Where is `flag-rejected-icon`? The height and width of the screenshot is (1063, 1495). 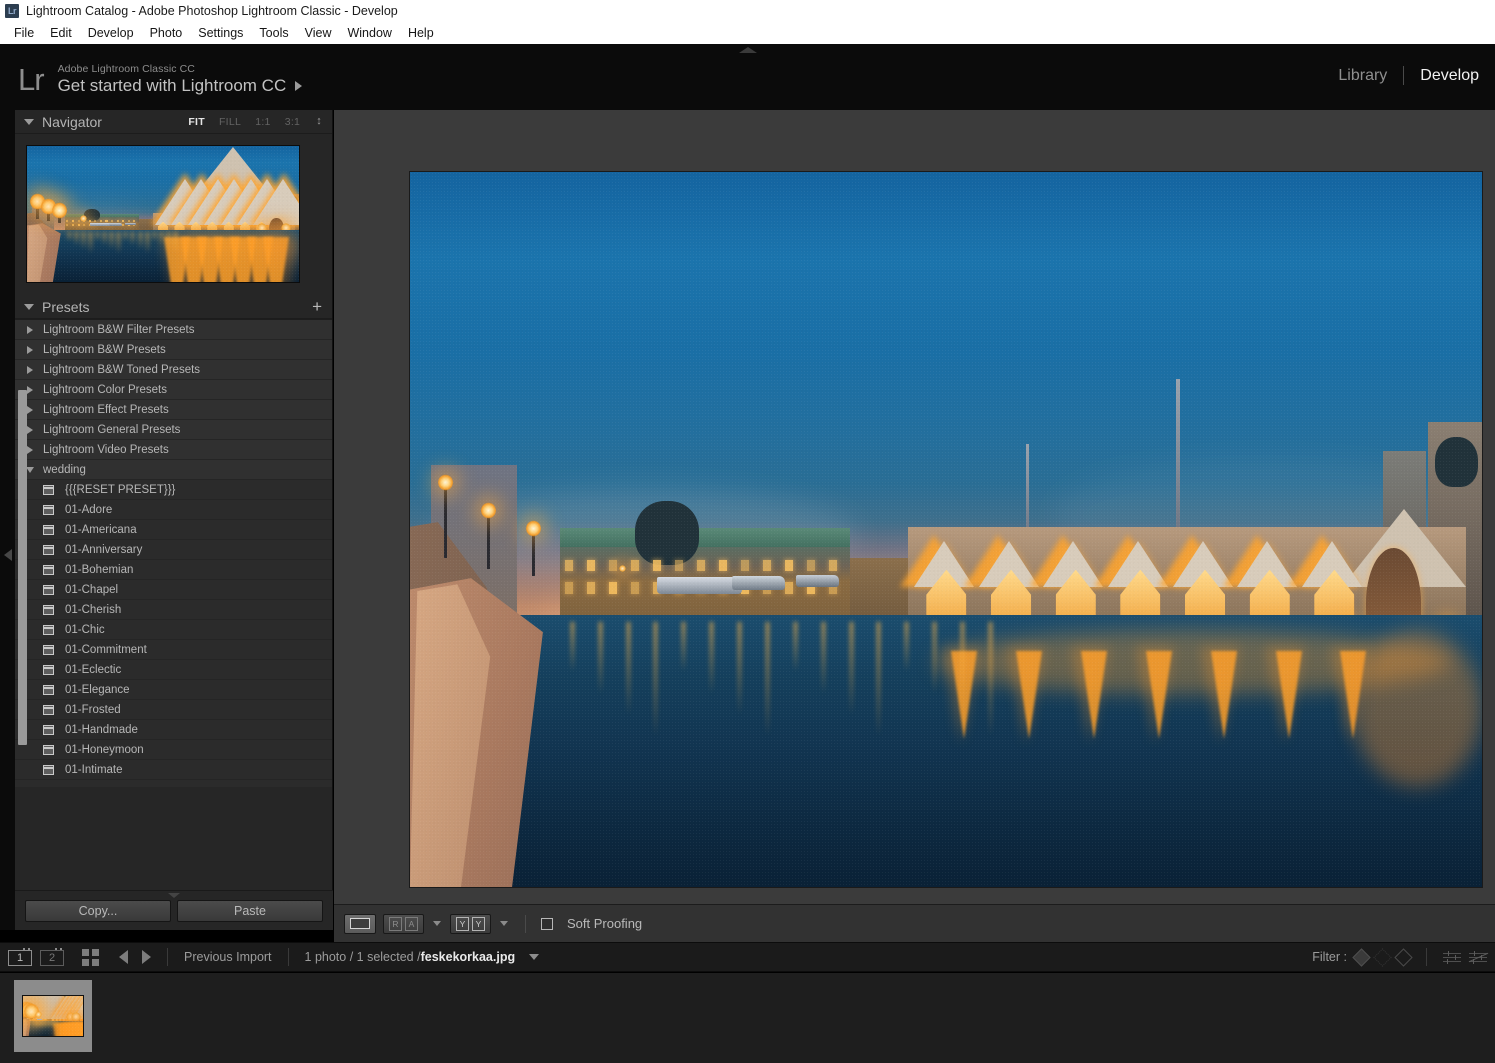 flag-rejected-icon is located at coordinates (1403, 957).